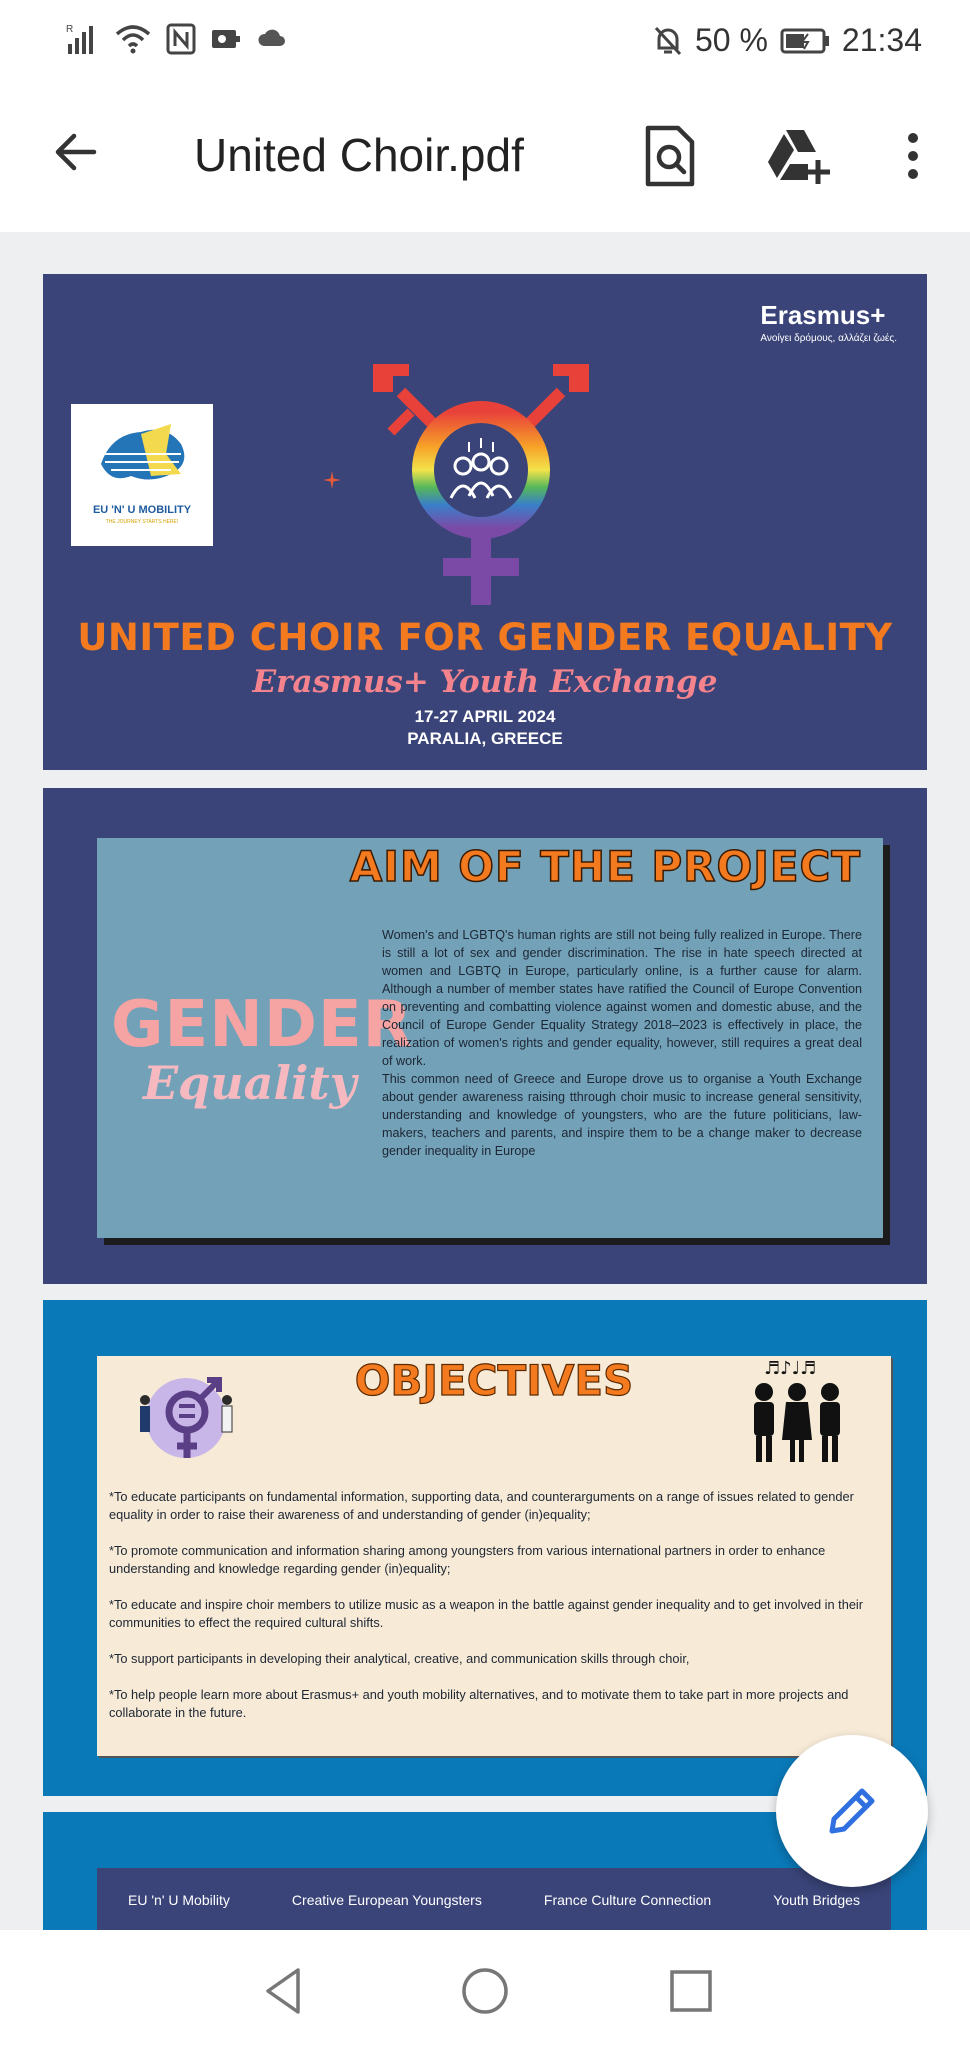  What do you see at coordinates (485, 728) in the screenshot?
I see `poster-dates: 17-27 APRIL 2024 PARALIA, GREECE` at bounding box center [485, 728].